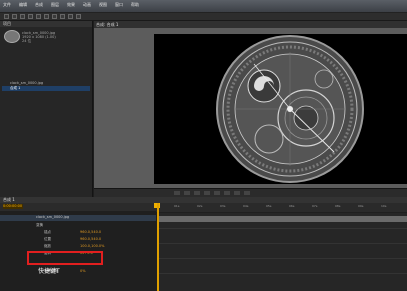 This screenshot has height=291, width=407. What do you see at coordinates (78, 240) in the screenshot?
I see `property-row: 位置 960.0,540.0` at bounding box center [78, 240].